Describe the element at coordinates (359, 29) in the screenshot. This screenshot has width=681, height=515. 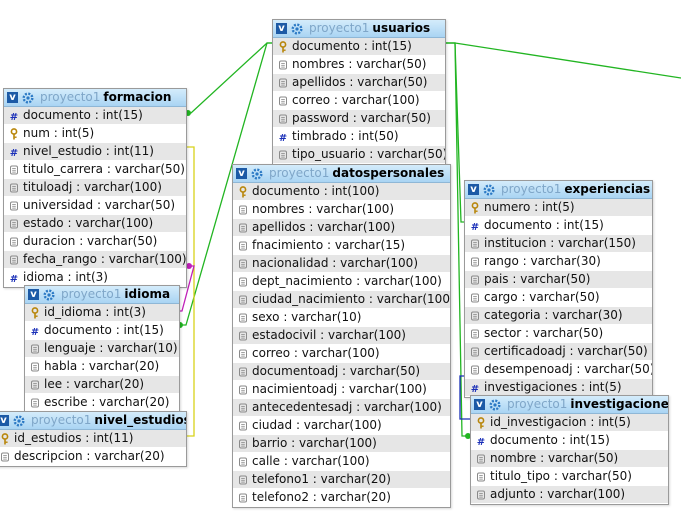
I see `table-header: v proyecto1 usuarios` at that location.